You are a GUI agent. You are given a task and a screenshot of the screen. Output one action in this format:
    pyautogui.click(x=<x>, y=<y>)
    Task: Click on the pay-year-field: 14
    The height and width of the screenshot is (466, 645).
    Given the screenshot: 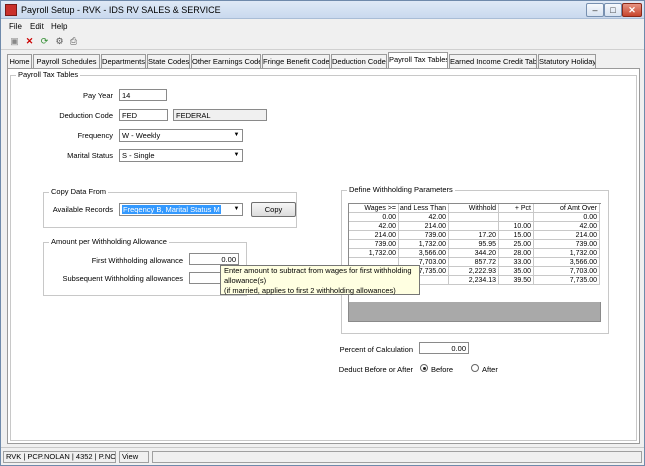 What is the action you would take?
    pyautogui.click(x=143, y=95)
    